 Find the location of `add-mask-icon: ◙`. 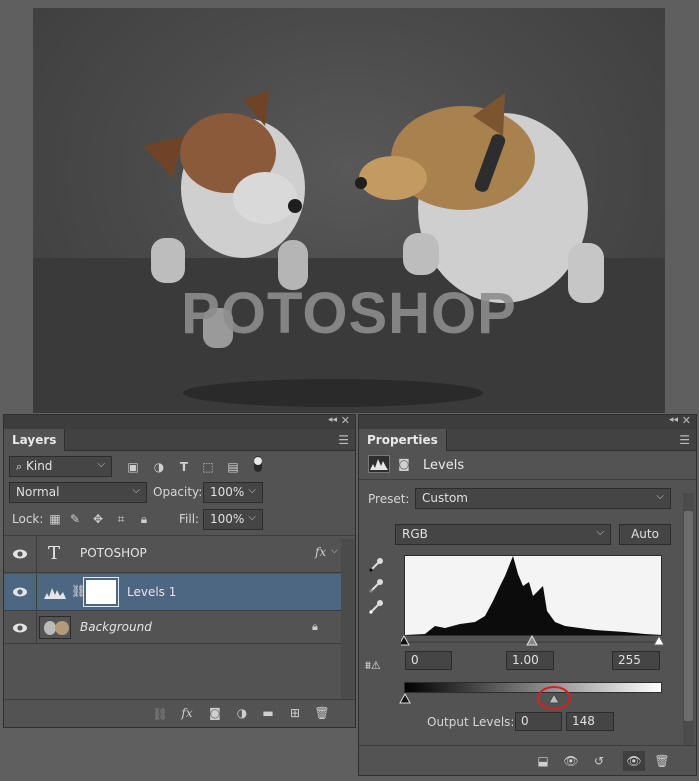

add-mask-icon: ◙ is located at coordinates (215, 713).